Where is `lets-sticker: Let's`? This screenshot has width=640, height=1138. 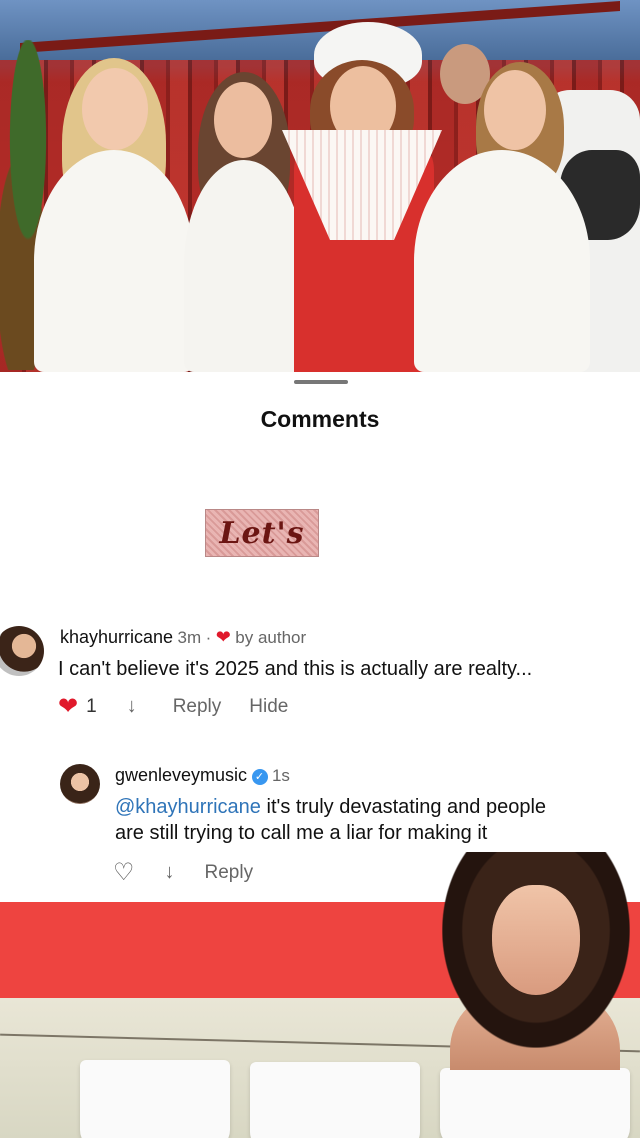
lets-sticker: Let's is located at coordinates (262, 533).